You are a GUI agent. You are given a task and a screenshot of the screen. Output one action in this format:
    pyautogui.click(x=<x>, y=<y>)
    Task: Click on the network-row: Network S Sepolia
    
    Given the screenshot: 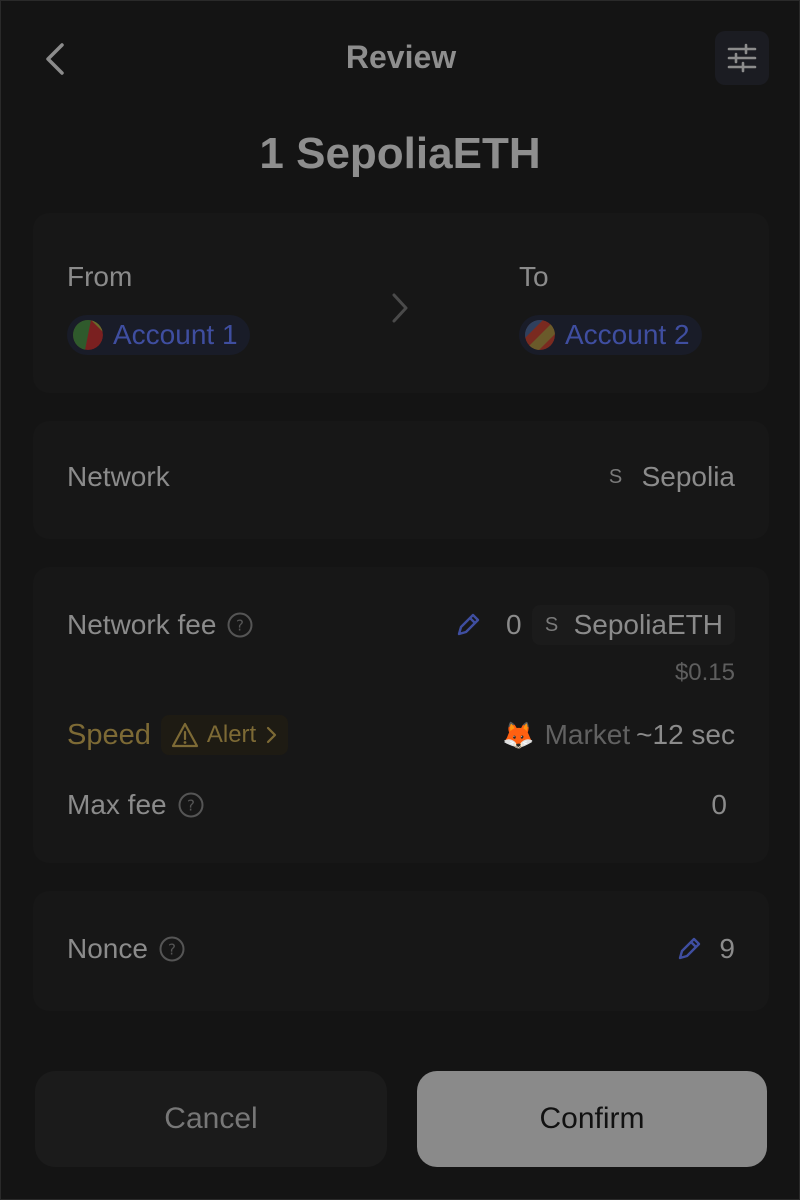 What is the action you would take?
    pyautogui.click(x=401, y=477)
    